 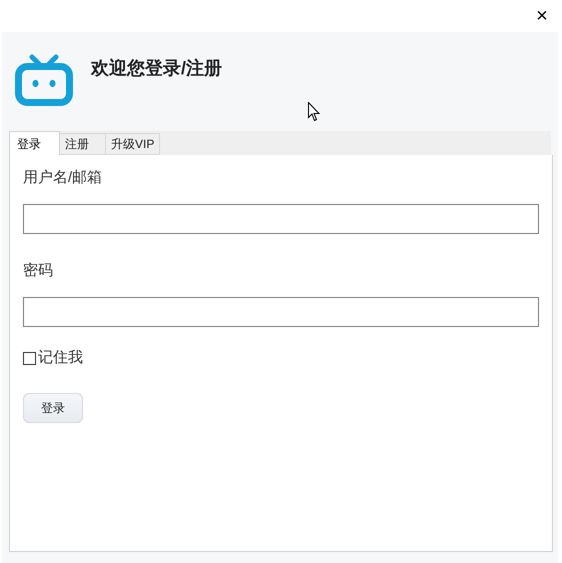 I want to click on field-label: 密码, so click(x=38, y=271).